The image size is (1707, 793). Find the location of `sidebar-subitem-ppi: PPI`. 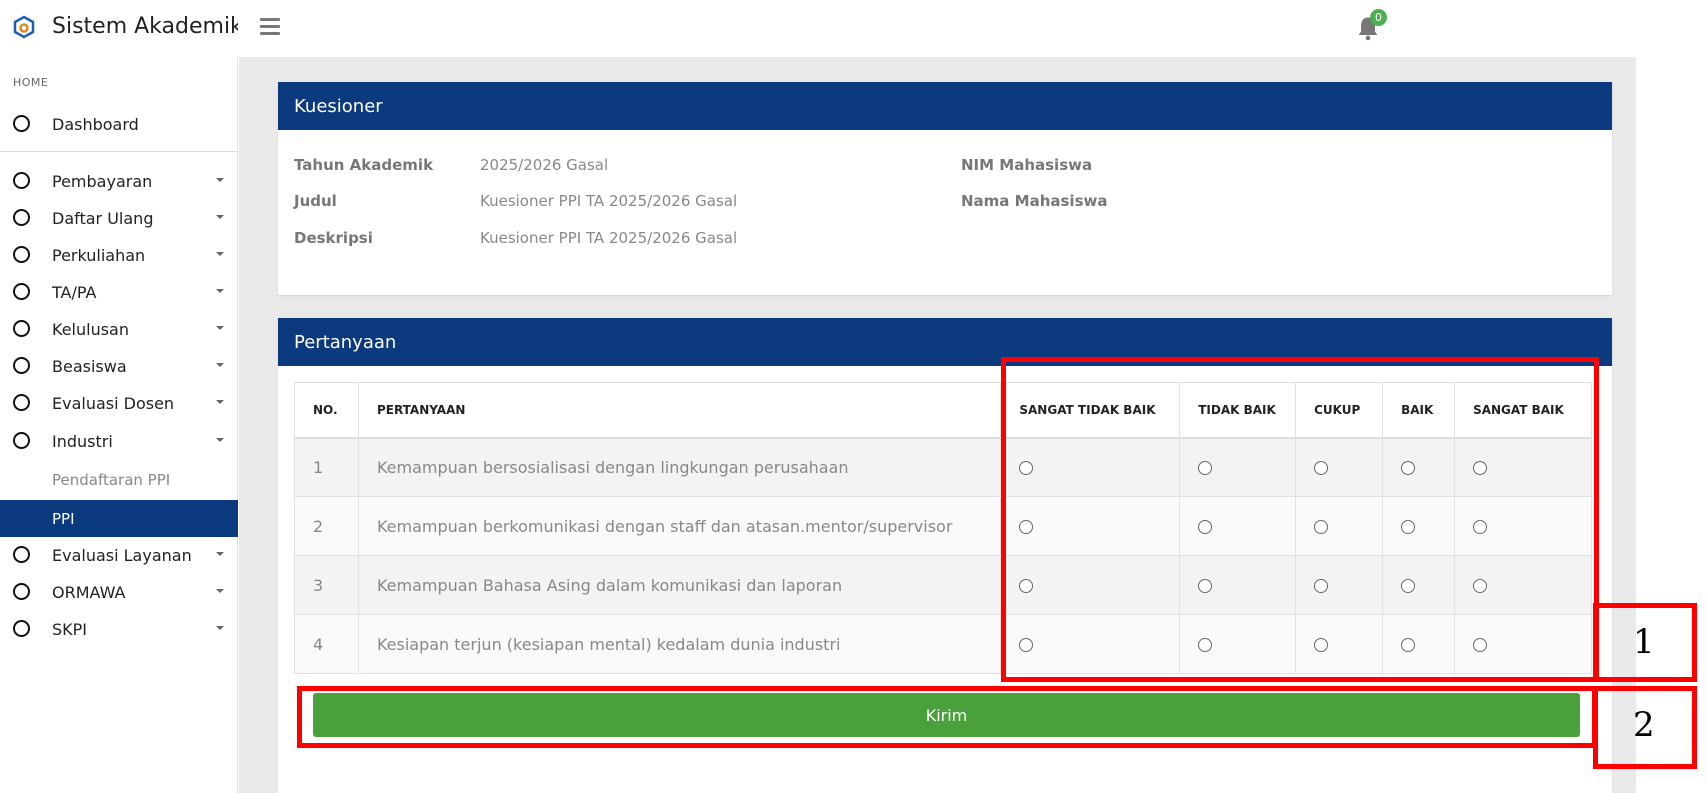

sidebar-subitem-ppi: PPI is located at coordinates (119, 518).